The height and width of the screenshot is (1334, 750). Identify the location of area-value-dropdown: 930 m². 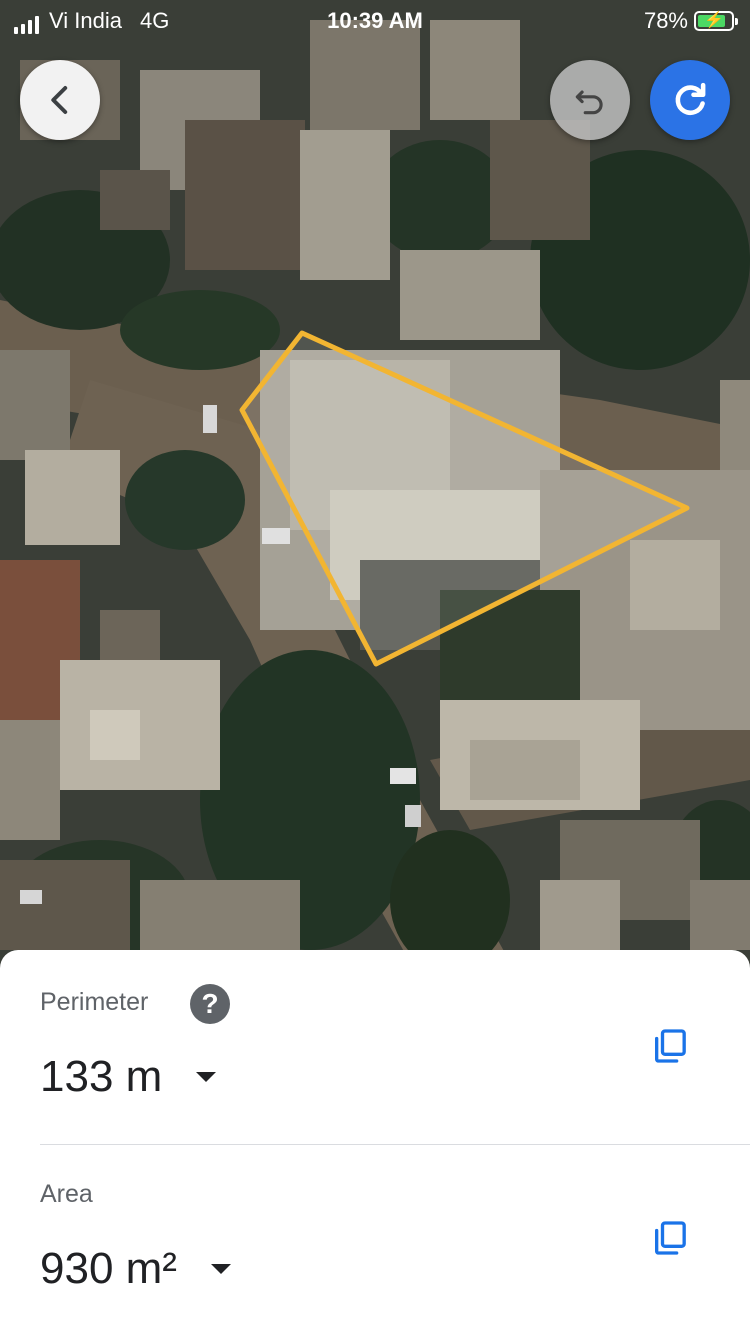
(135, 1269).